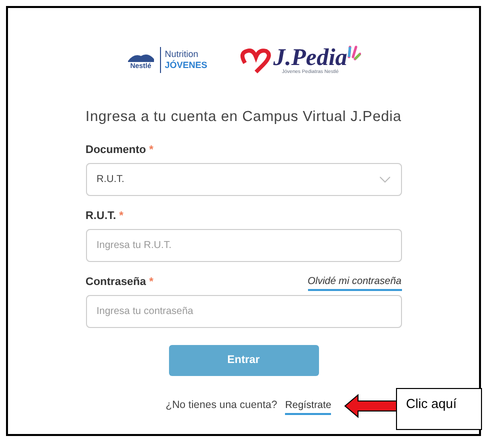 The width and height of the screenshot is (487, 441). Describe the element at coordinates (244, 245) in the screenshot. I see `input-field: Ingresa tu R.U.T.` at that location.